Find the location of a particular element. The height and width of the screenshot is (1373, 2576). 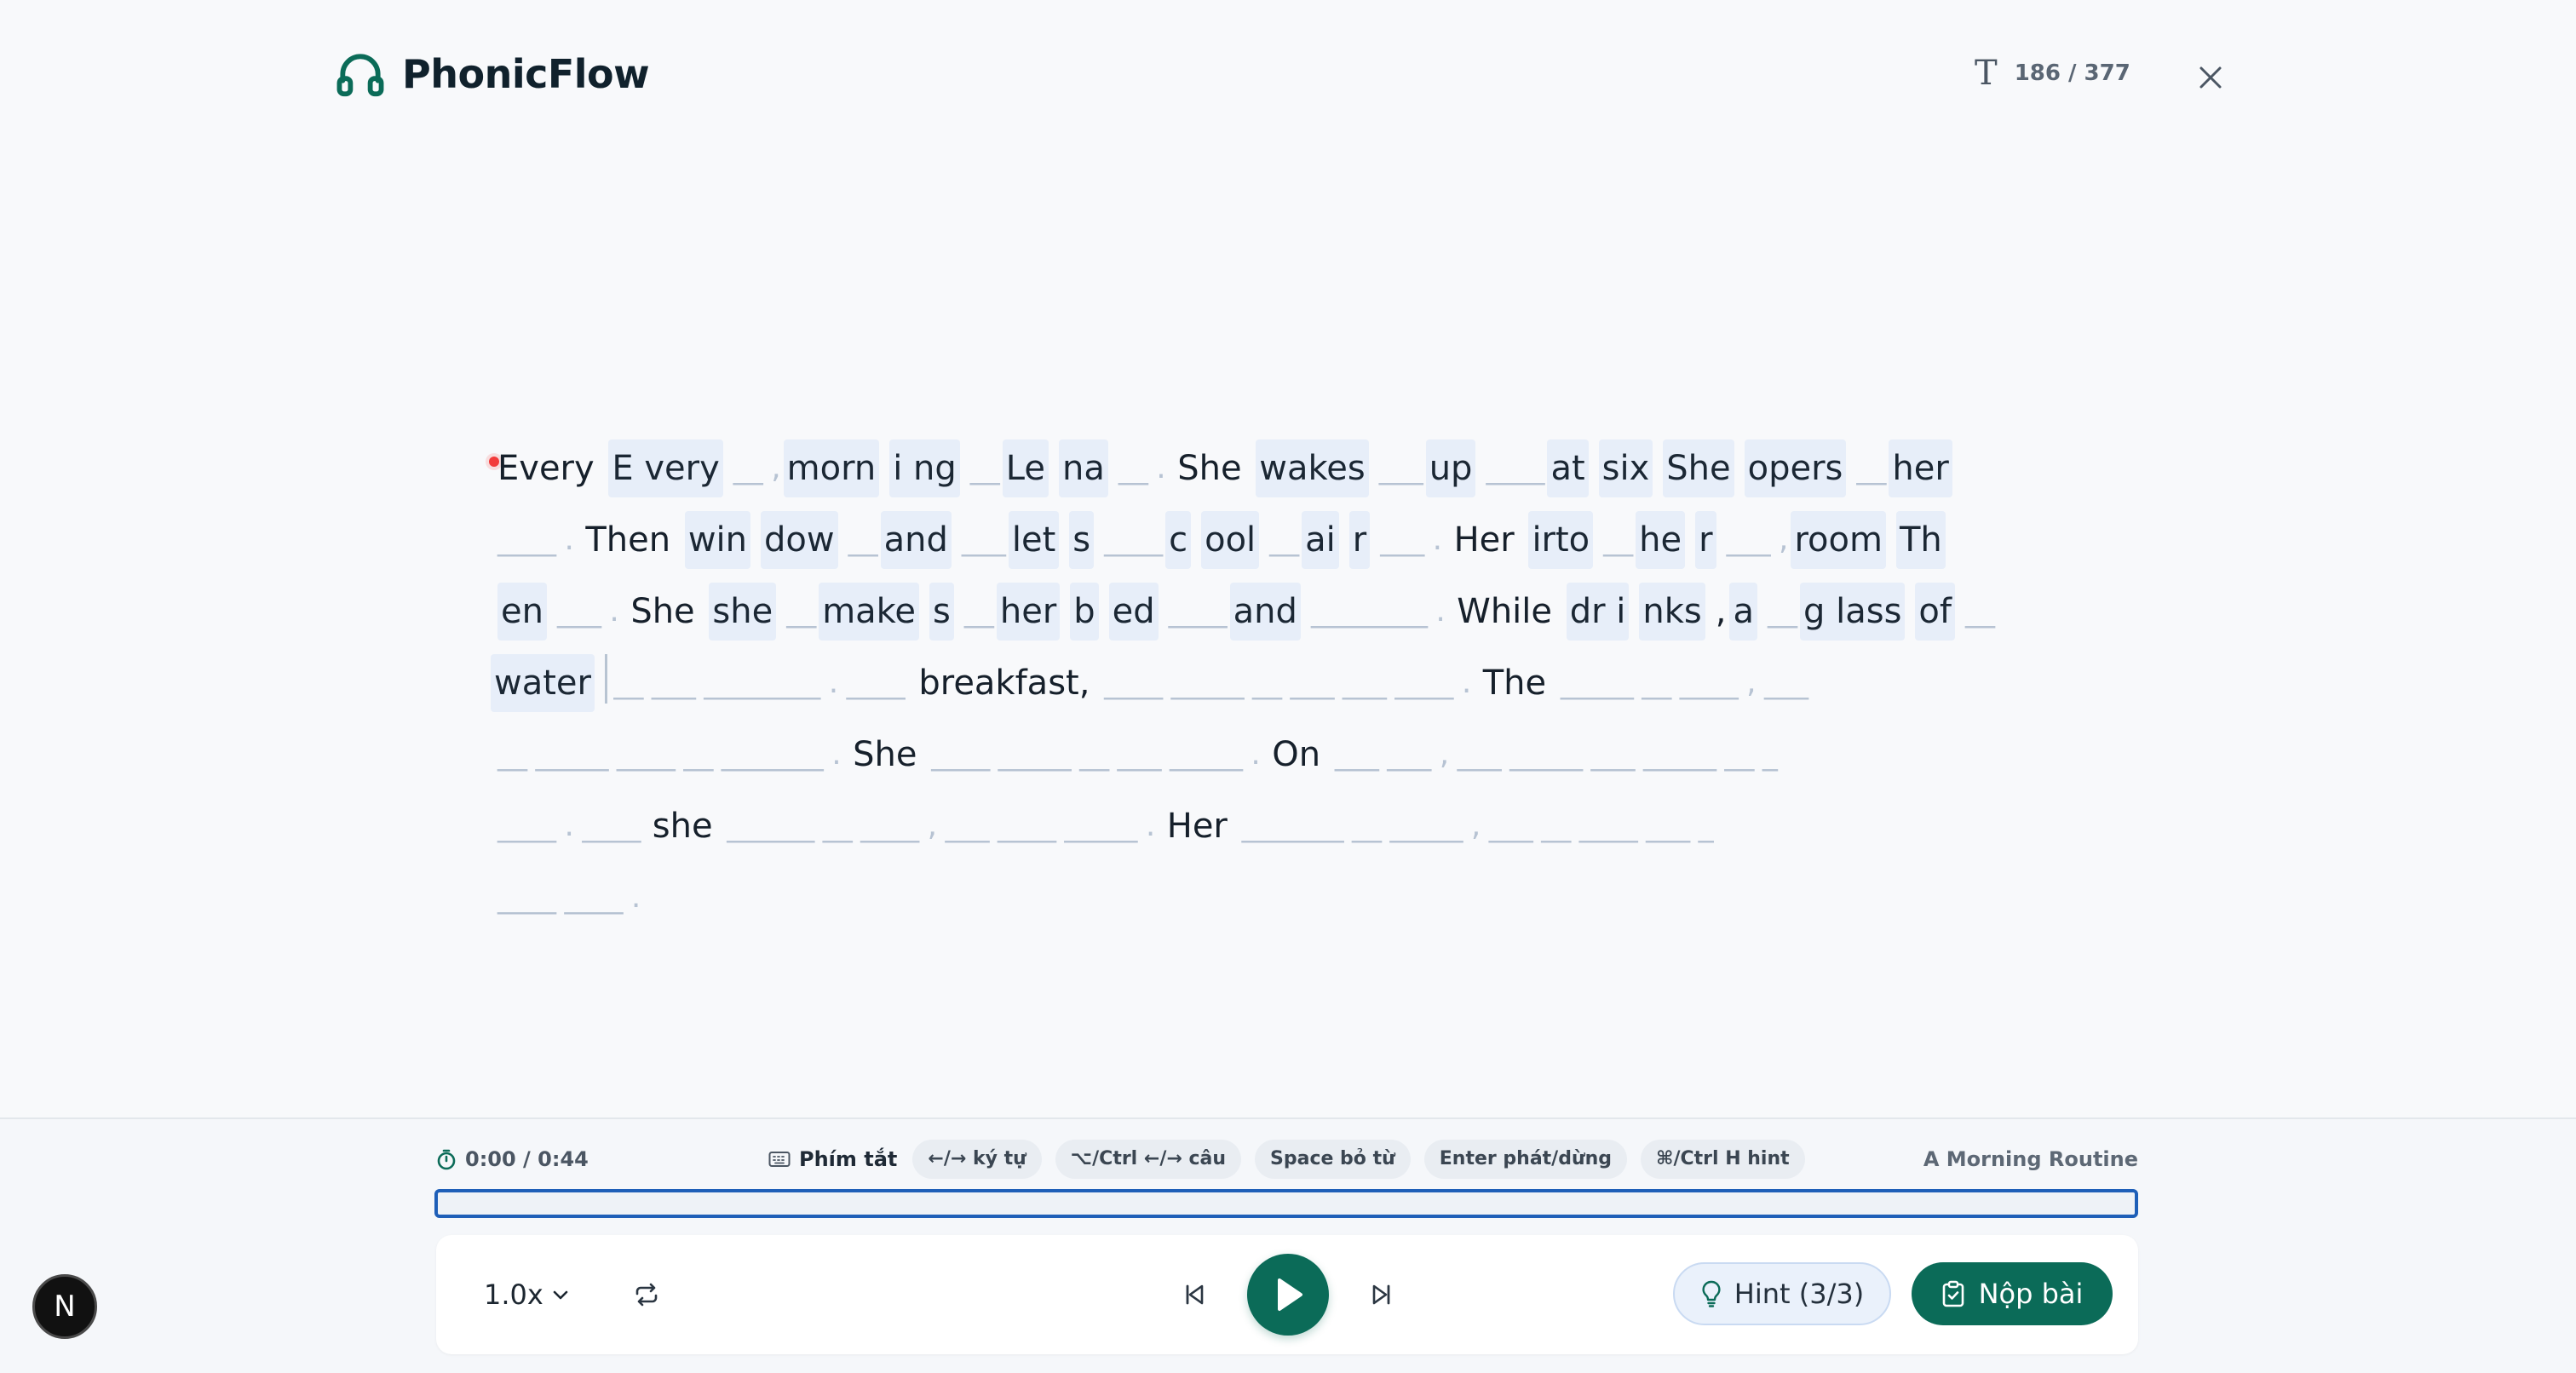

typed-word: make is located at coordinates (869, 612).